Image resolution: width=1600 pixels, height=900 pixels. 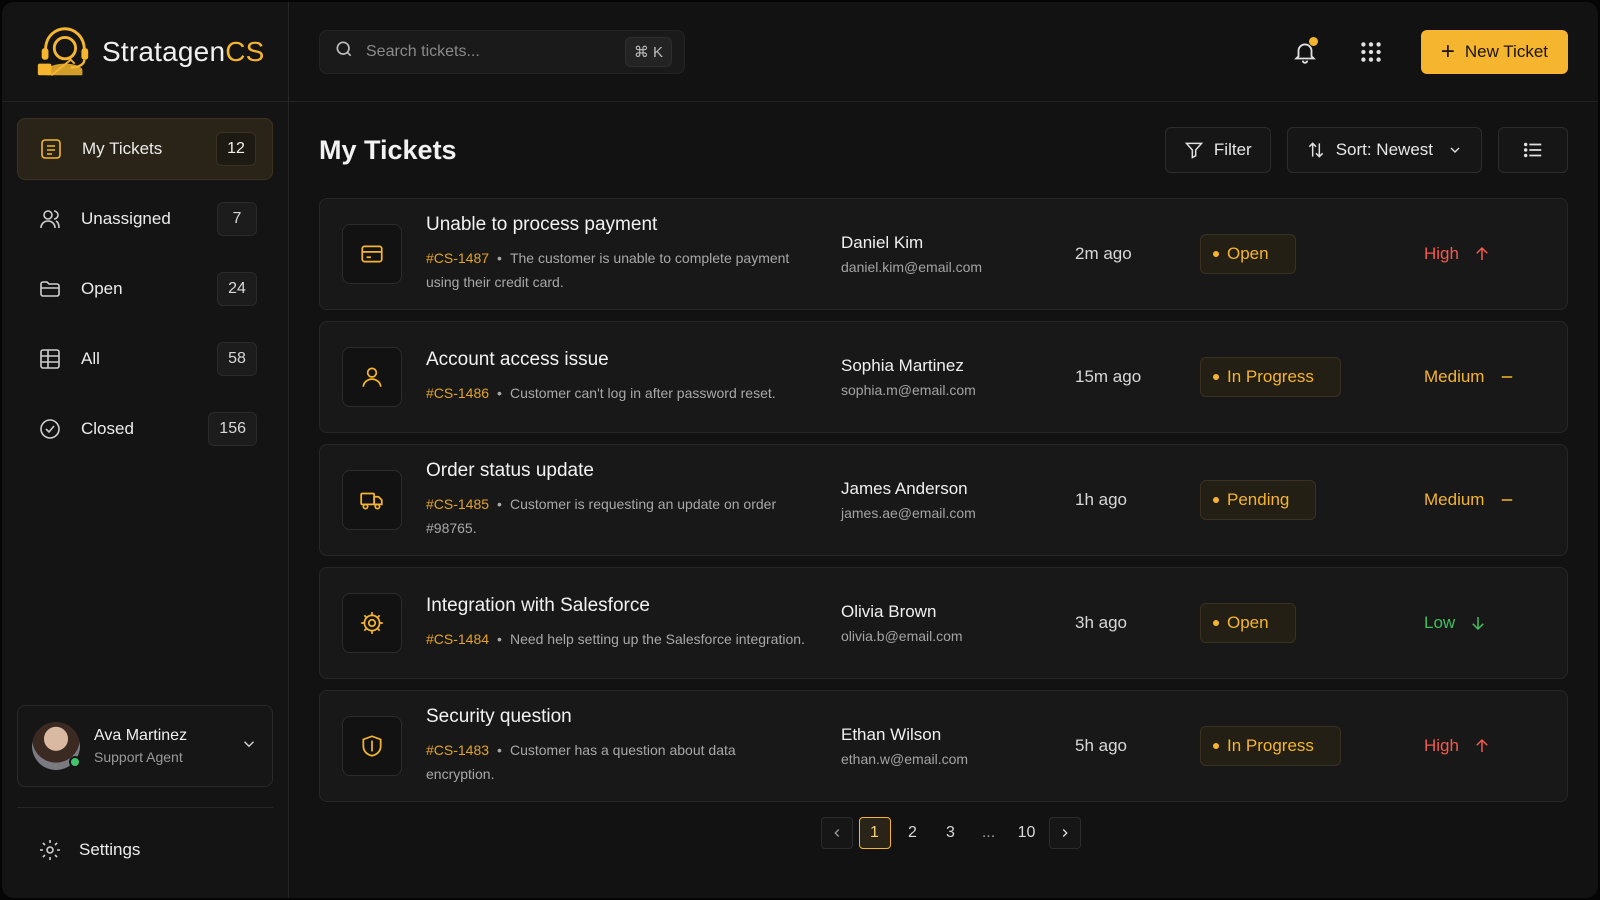 What do you see at coordinates (50, 289) in the screenshot?
I see `folder-open-icon` at bounding box center [50, 289].